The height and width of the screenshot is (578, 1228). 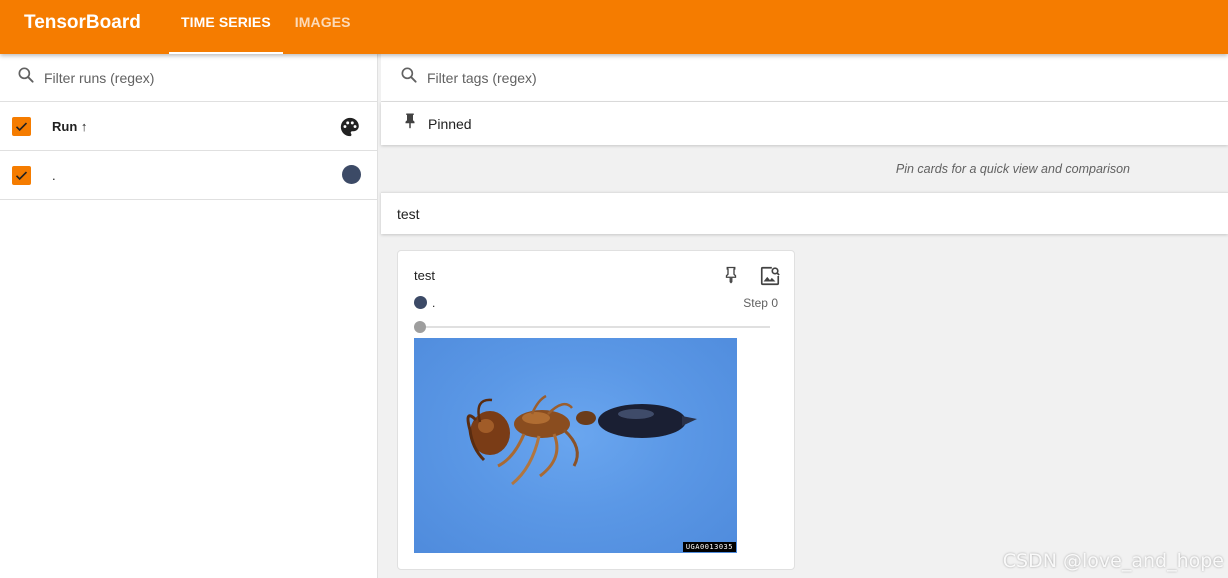 I want to click on ant-image, so click(x=581, y=440).